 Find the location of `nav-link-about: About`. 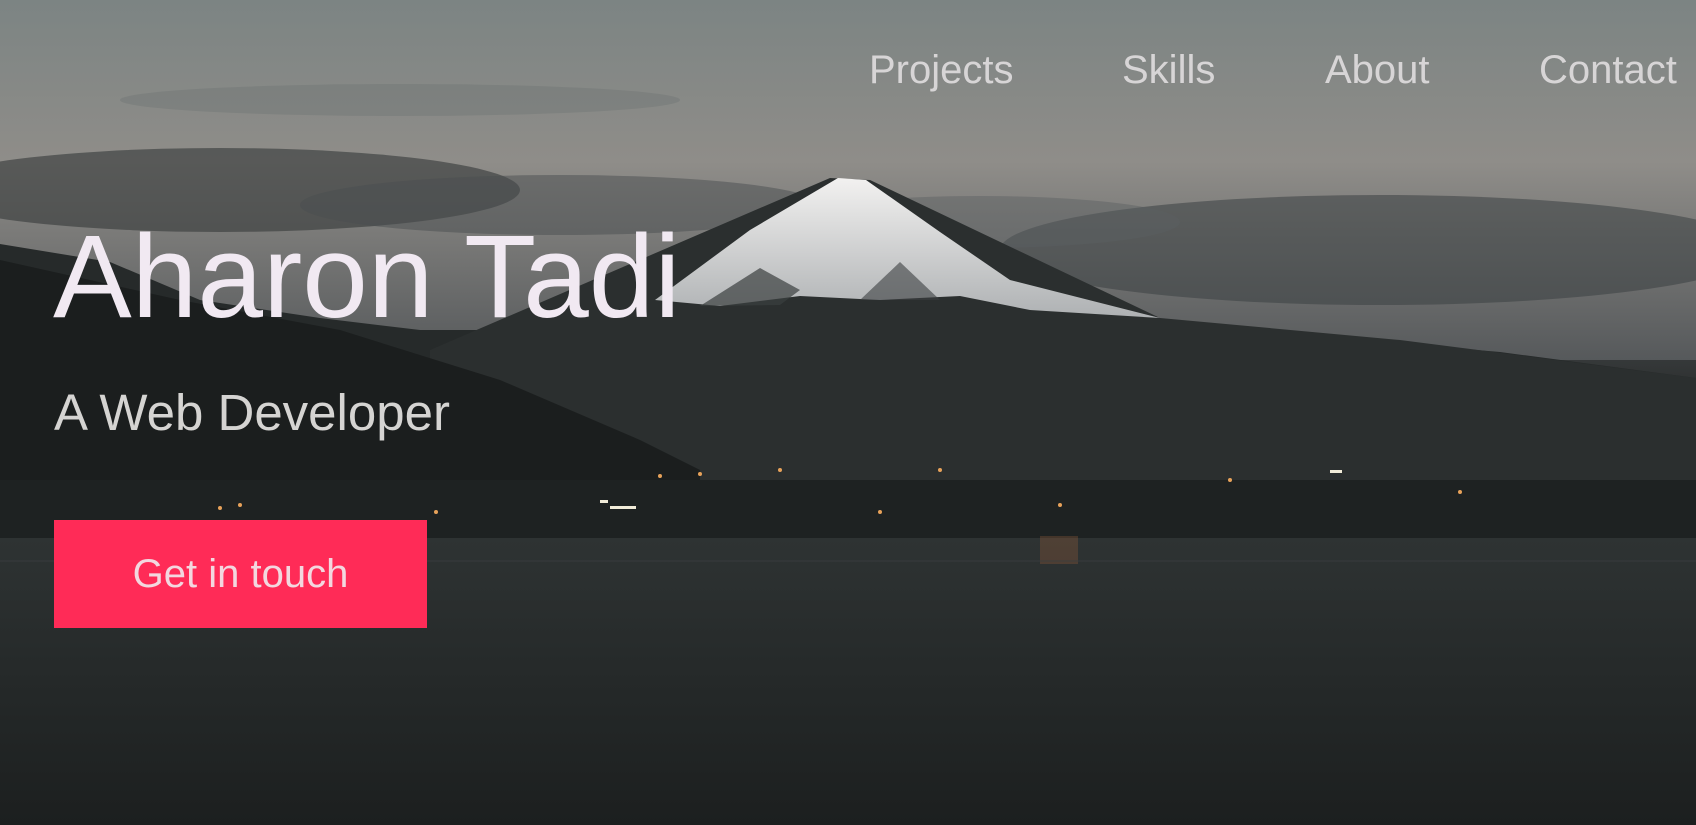

nav-link-about: About is located at coordinates (1377, 70).